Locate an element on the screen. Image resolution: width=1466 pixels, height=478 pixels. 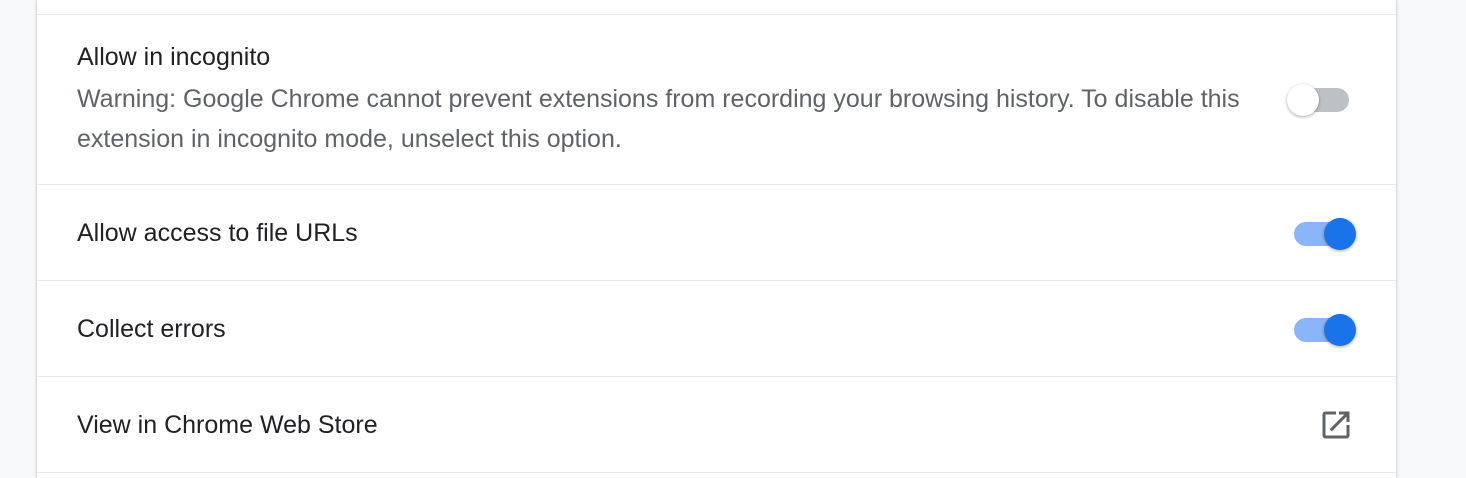
open-in-new-icon is located at coordinates (1336, 425).